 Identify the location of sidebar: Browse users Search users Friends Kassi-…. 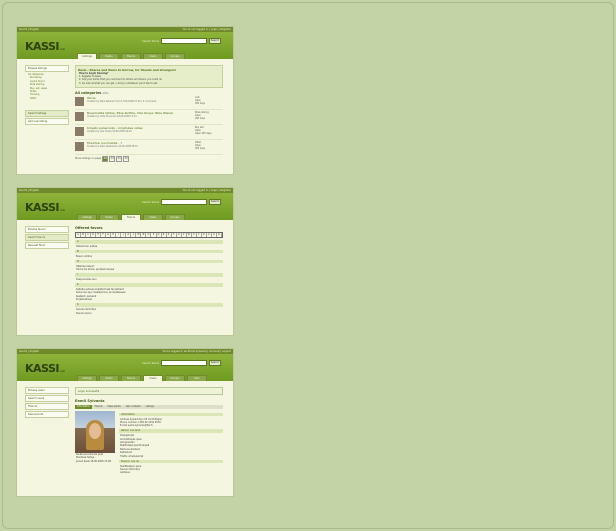
(47, 403).